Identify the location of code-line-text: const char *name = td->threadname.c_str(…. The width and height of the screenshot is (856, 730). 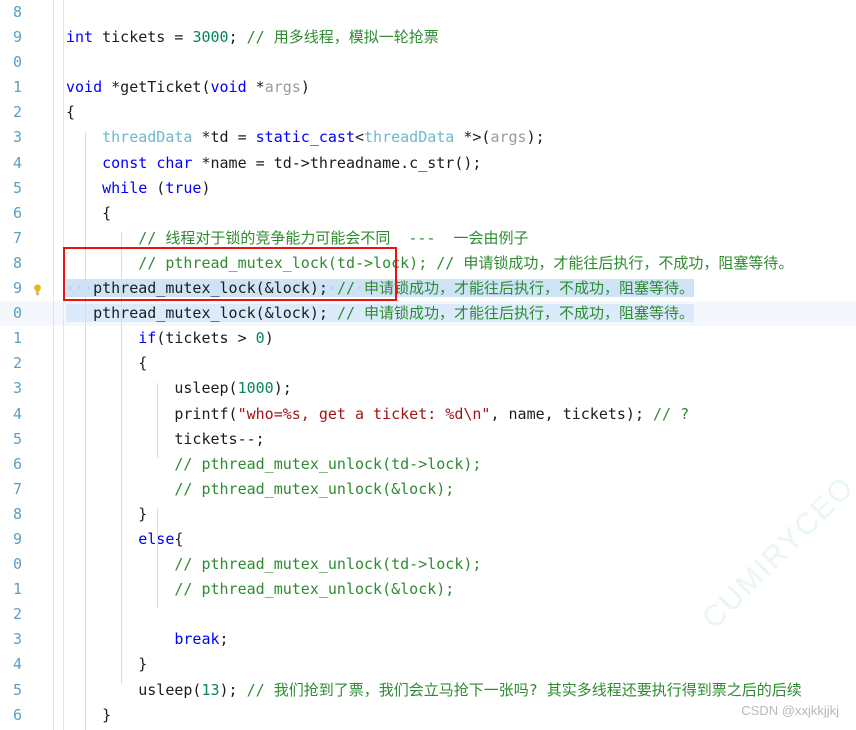
(459, 163).